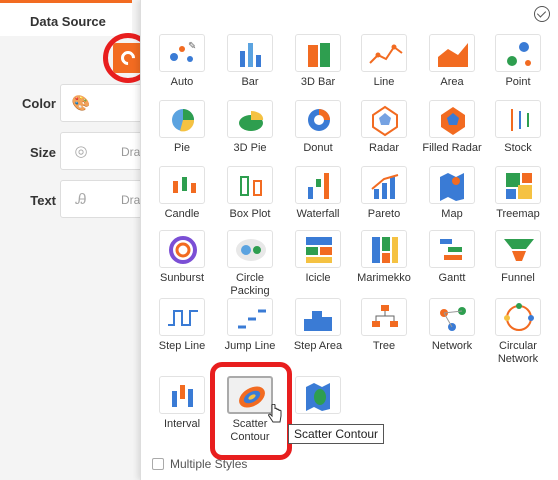 The height and width of the screenshot is (480, 558). I want to click on chart-tile-3d-pie: 3D Pie, so click(250, 127).